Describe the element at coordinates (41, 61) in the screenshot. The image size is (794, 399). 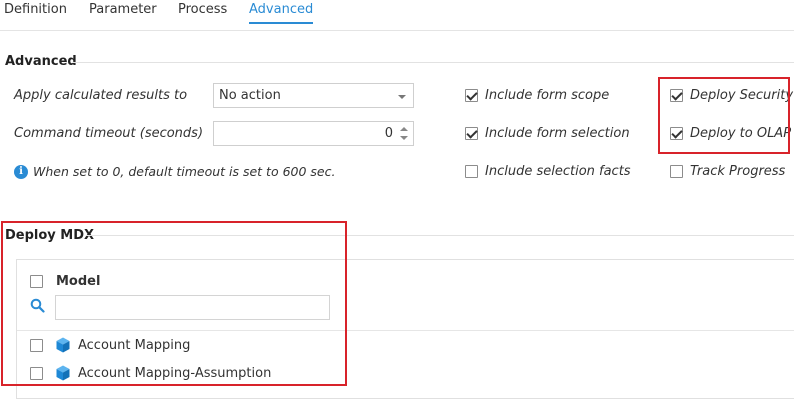
I see `advanced-section-title: Advanced` at that location.